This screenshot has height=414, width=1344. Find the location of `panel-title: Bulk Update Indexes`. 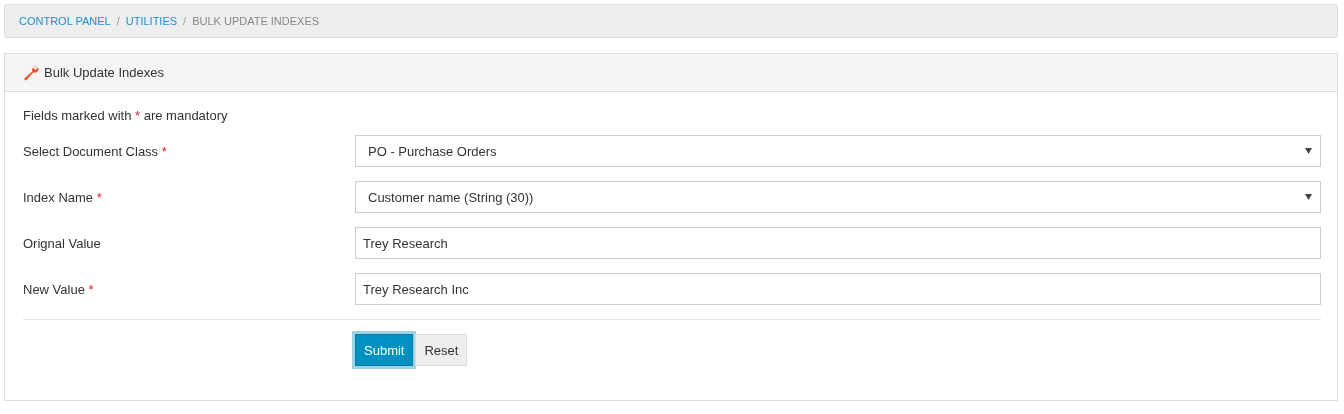

panel-title: Bulk Update Indexes is located at coordinates (104, 72).